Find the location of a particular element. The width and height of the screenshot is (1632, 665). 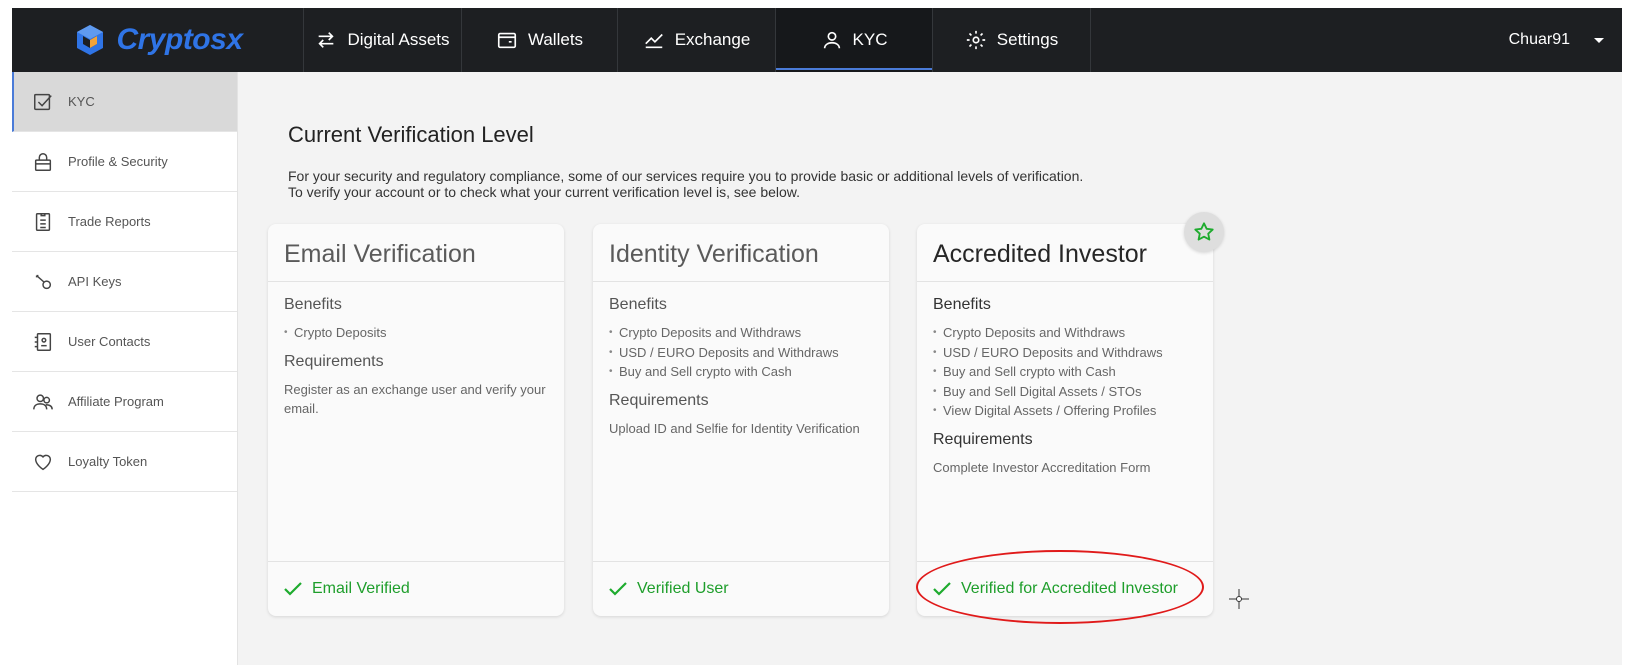

sidebar-item-loyalty-token: Loyalty Token is located at coordinates (124, 462).